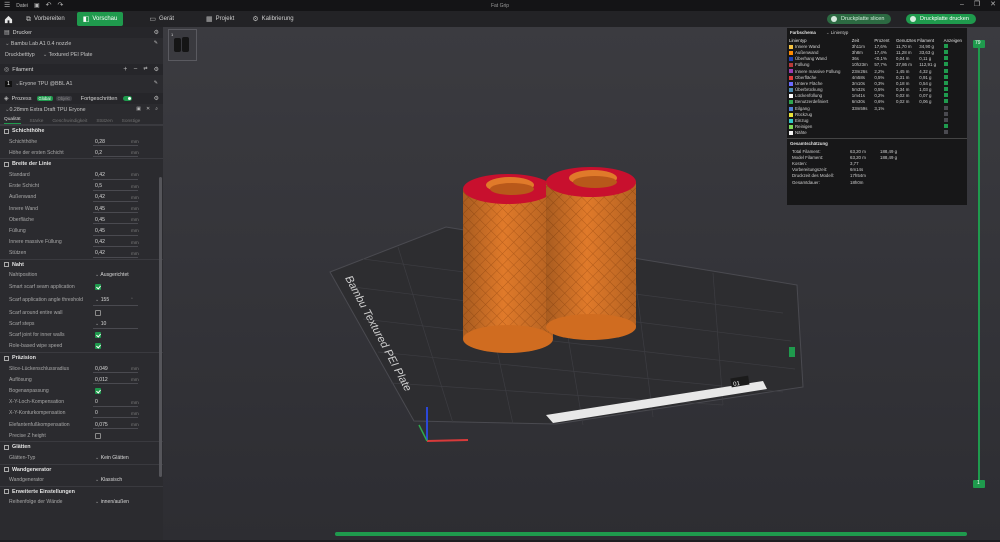 The image size is (1000, 542). I want to click on tab-others: Sonstige, so click(131, 121).